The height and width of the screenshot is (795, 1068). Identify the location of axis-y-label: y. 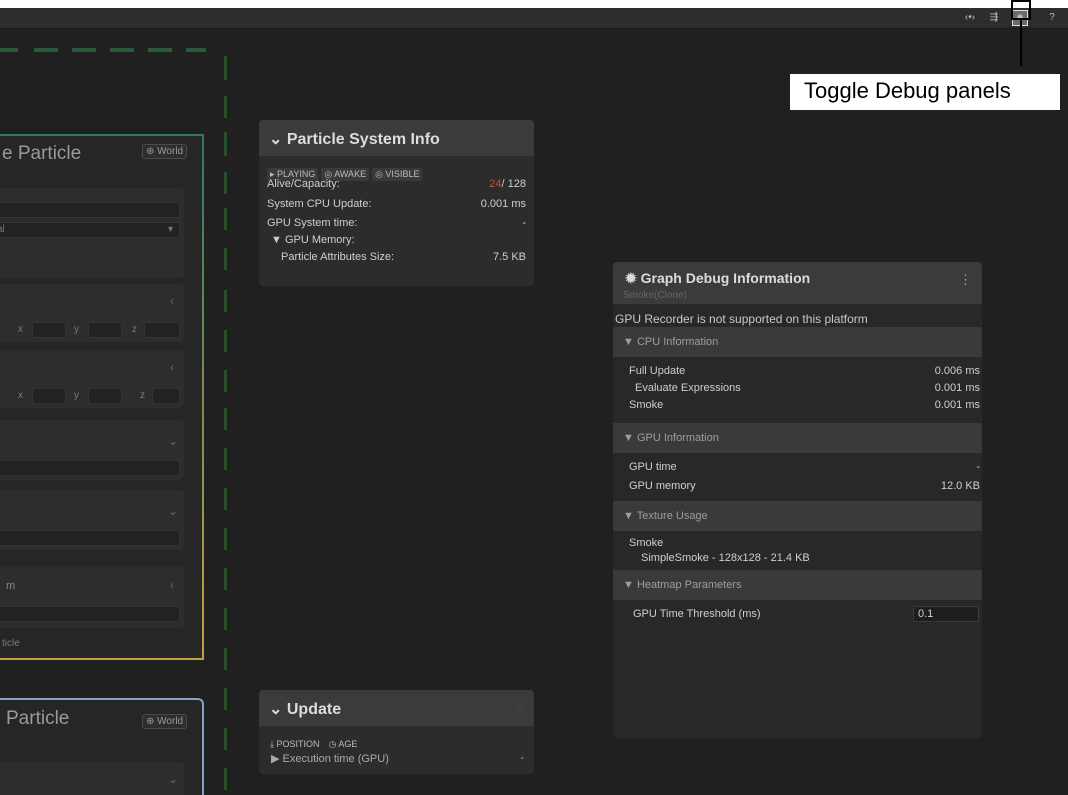
(76, 395).